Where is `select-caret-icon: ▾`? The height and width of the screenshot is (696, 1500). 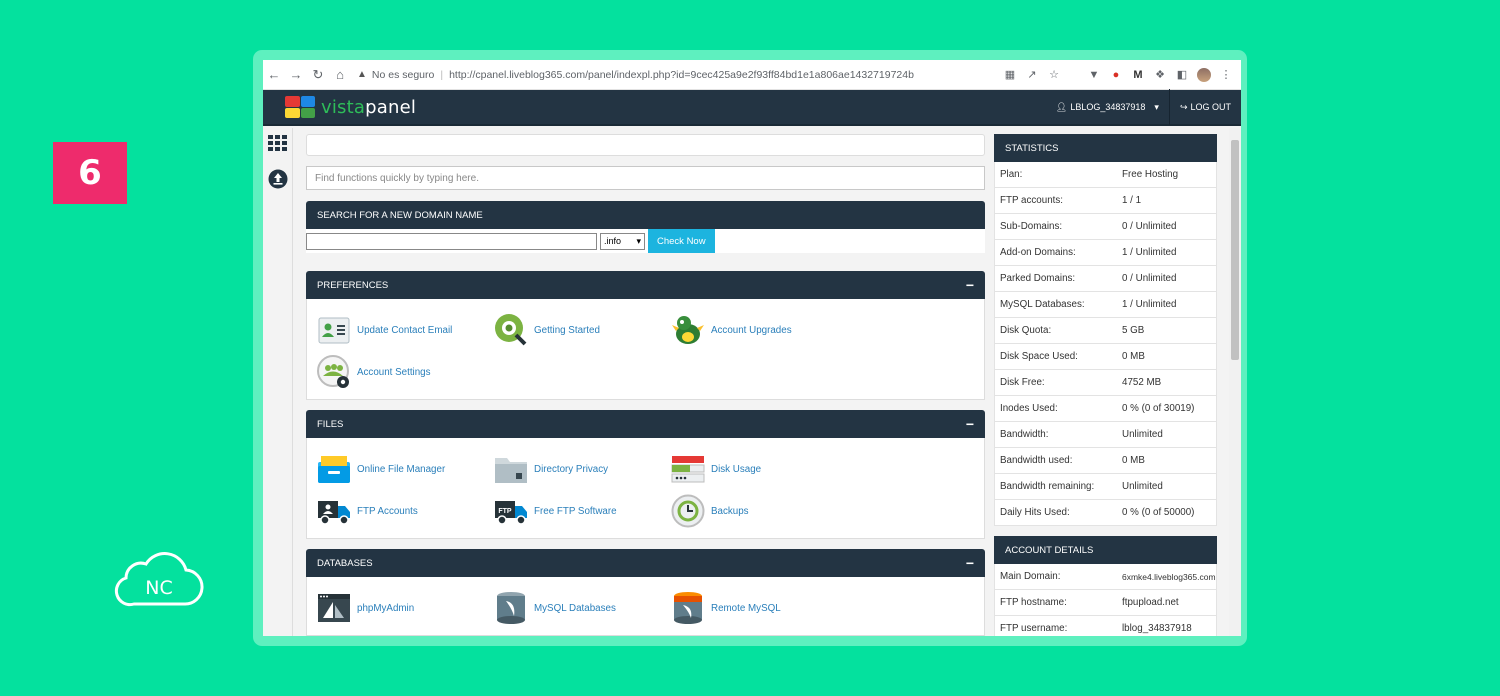
select-caret-icon: ▾ is located at coordinates (638, 240).